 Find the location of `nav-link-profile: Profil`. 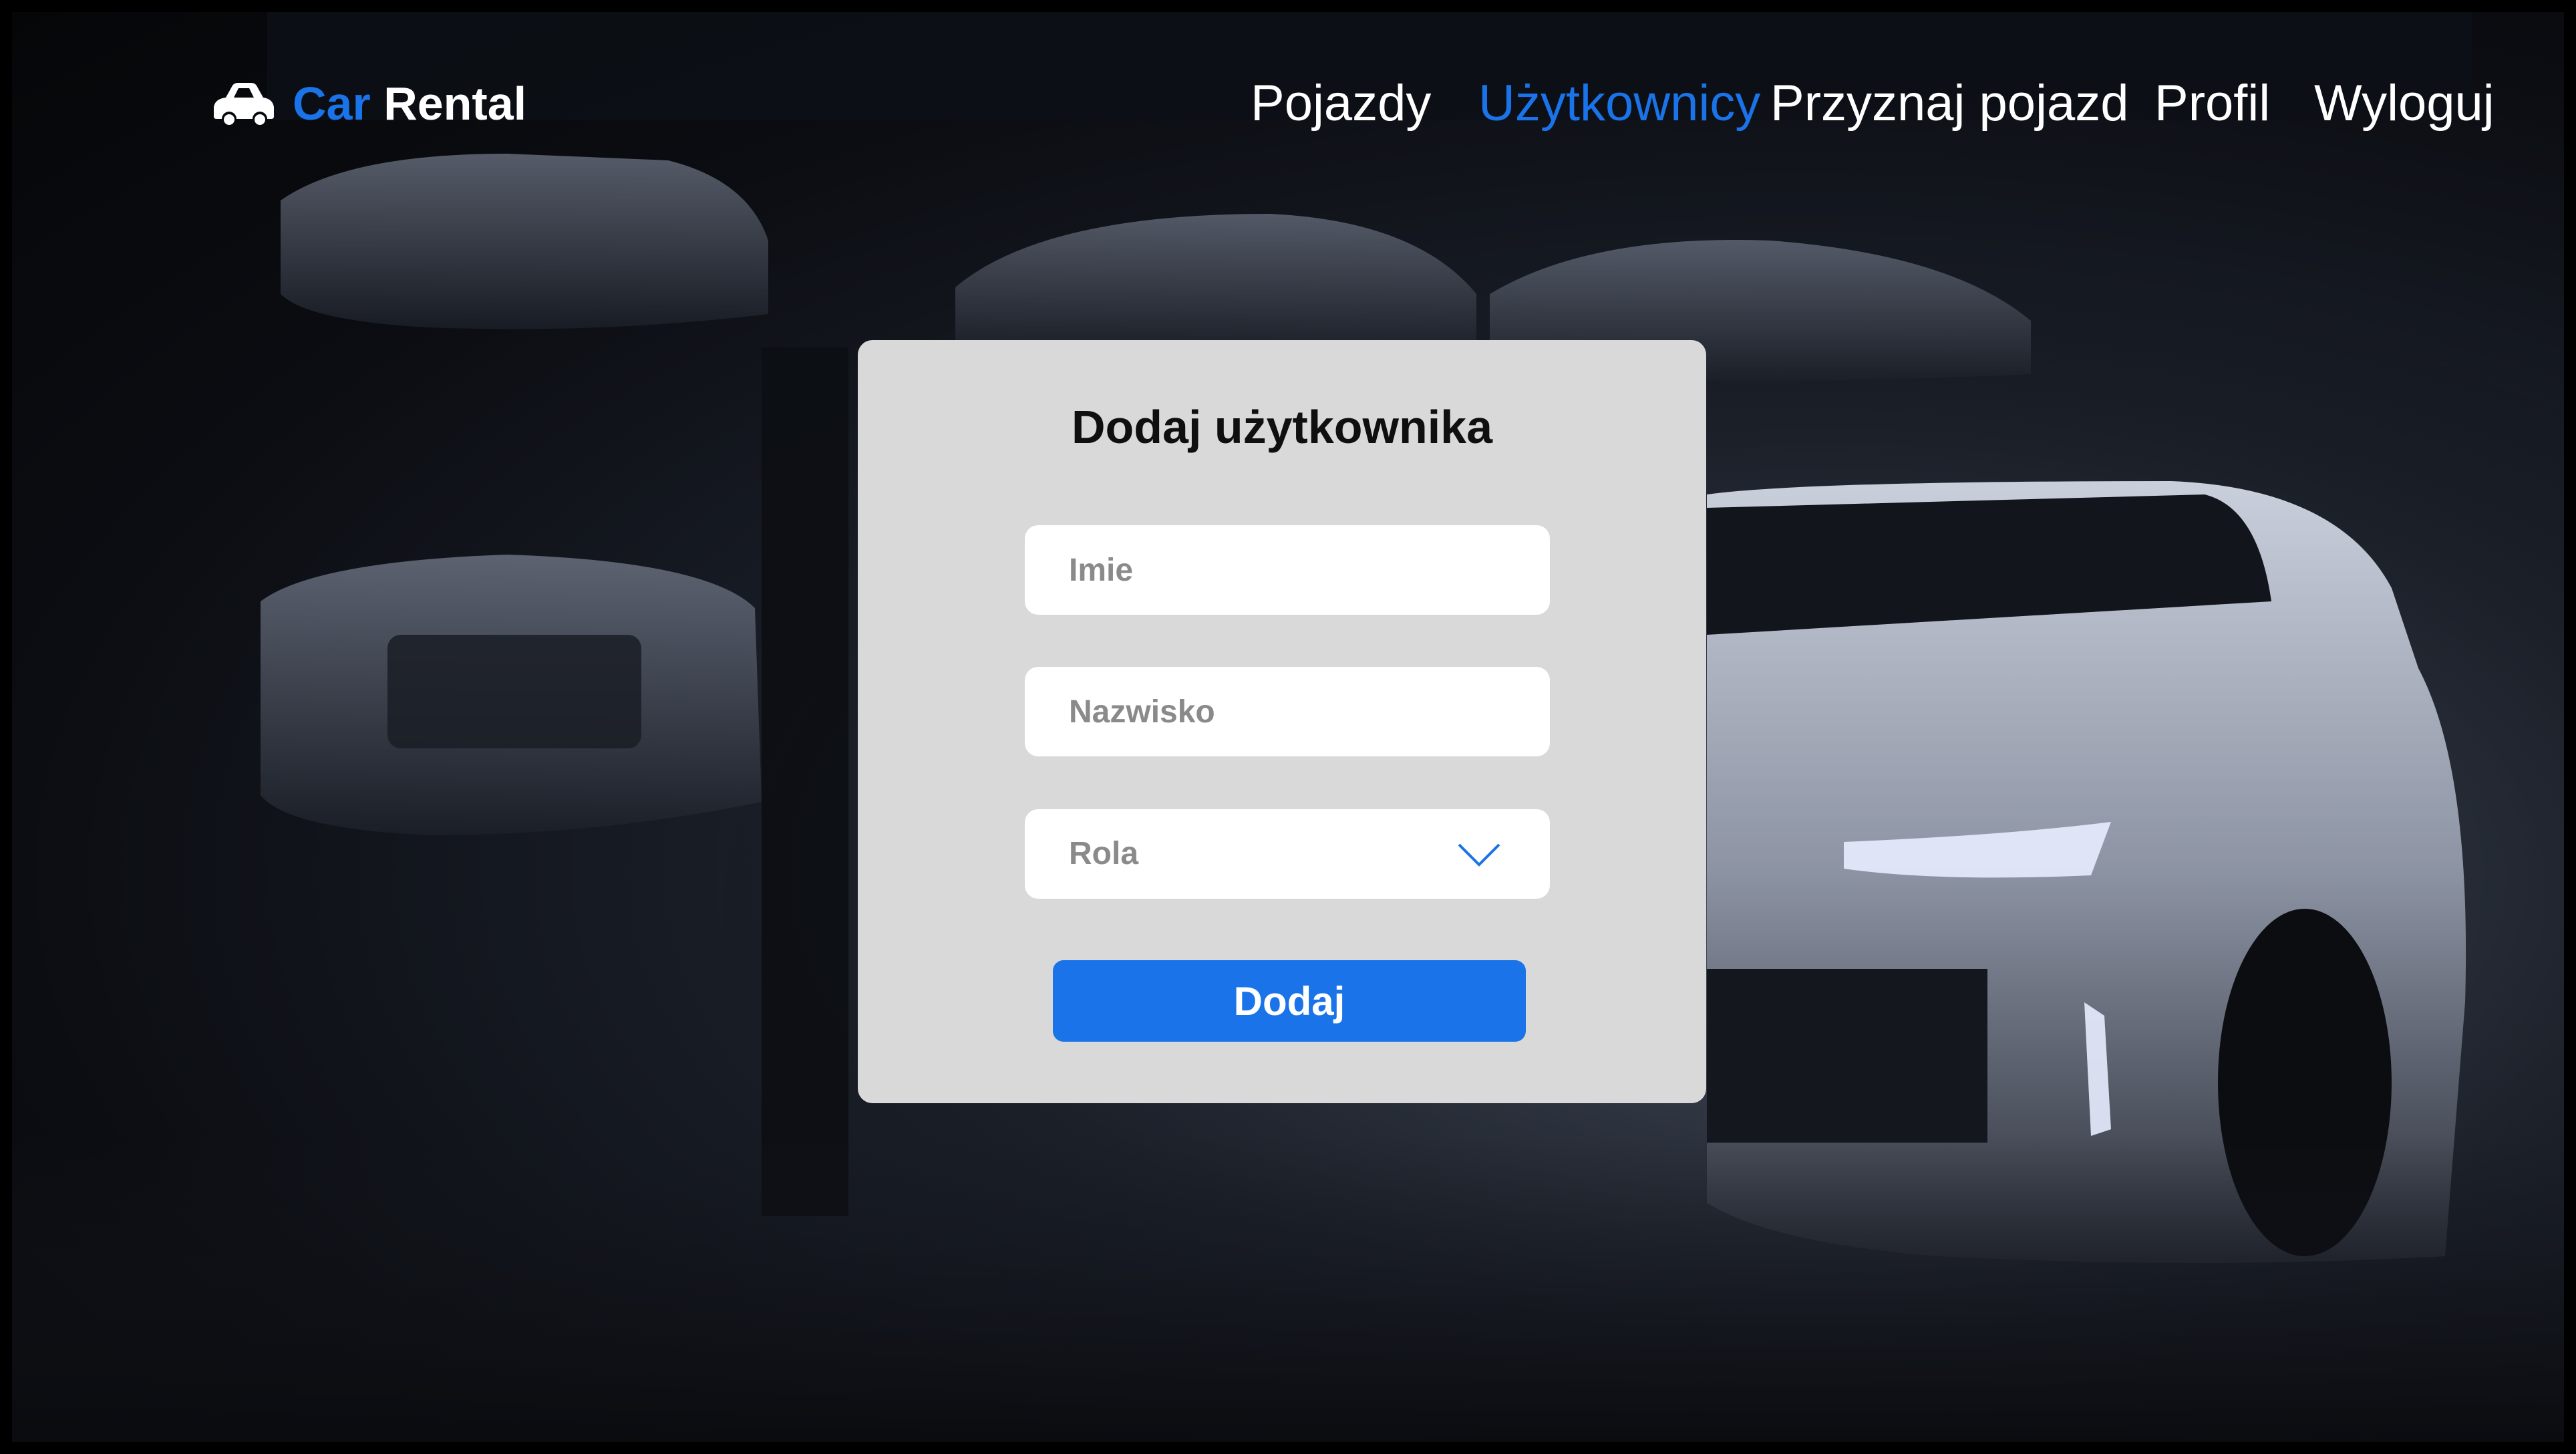

nav-link-profile: Profil is located at coordinates (2212, 103).